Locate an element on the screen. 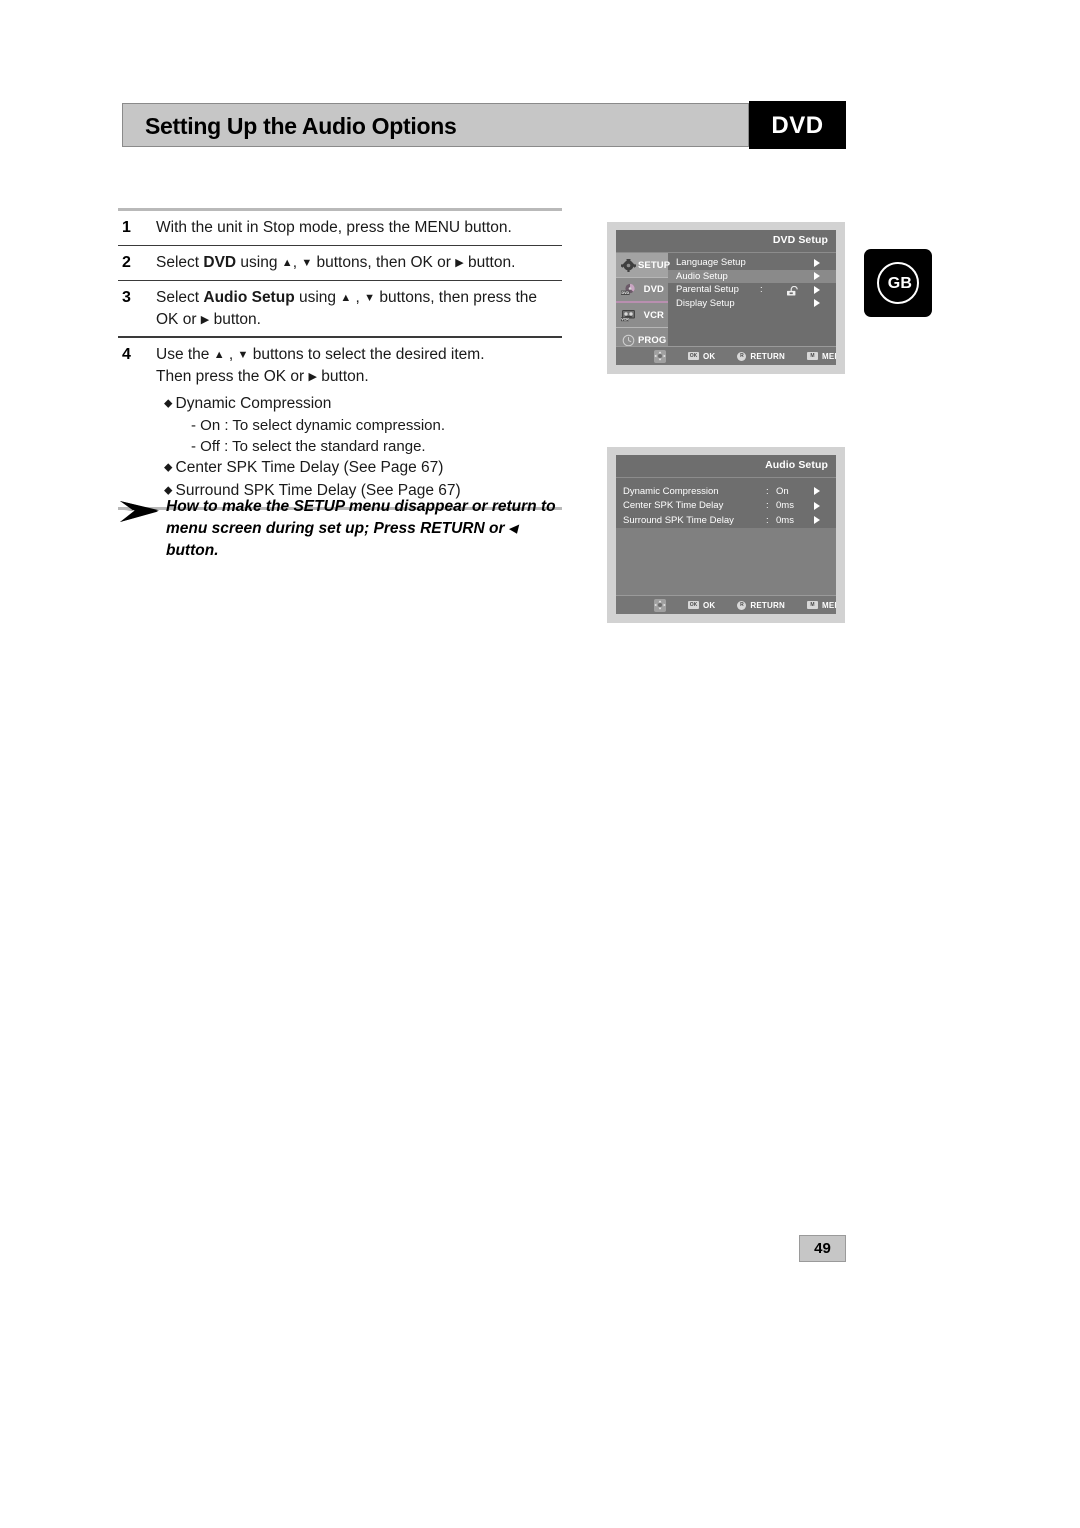 This screenshot has height=1528, width=1080. sub-item-label: On : To select dynamic compression. is located at coordinates (322, 426).